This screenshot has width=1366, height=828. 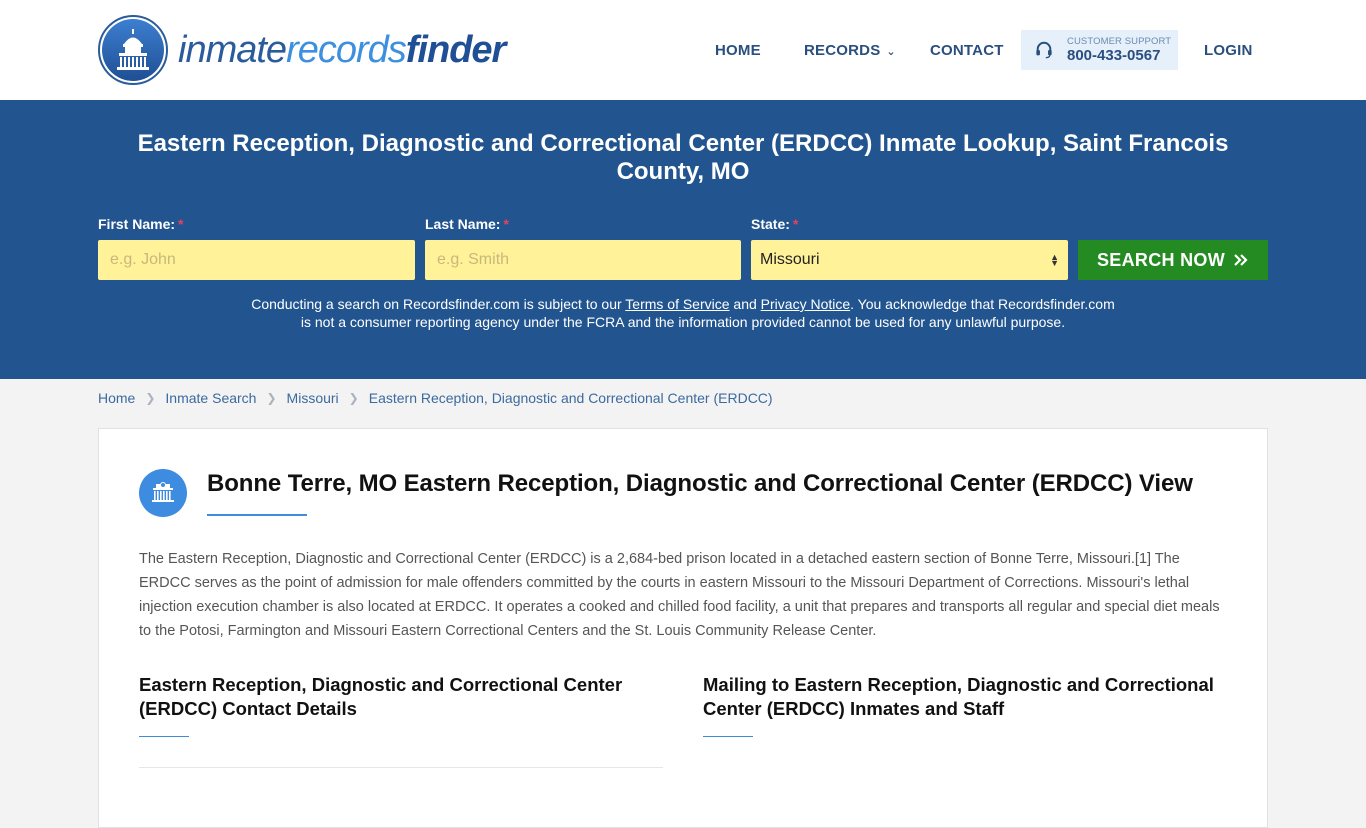 What do you see at coordinates (456, 50) in the screenshot?
I see `logo-part-finder: finder` at bounding box center [456, 50].